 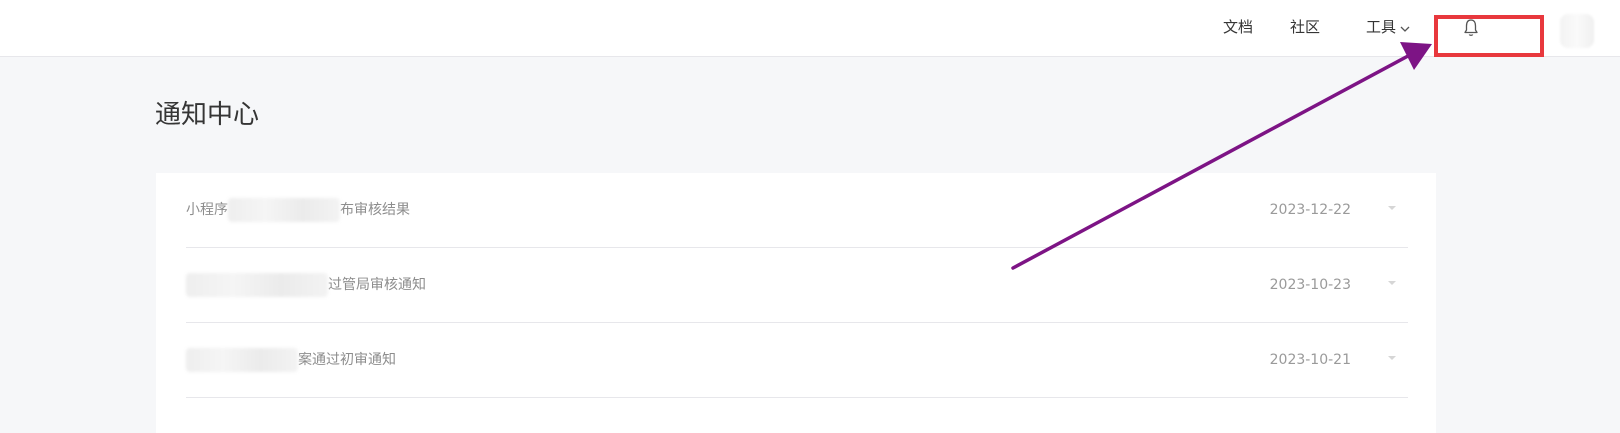 What do you see at coordinates (207, 115) in the screenshot?
I see `page-title: 通知中心` at bounding box center [207, 115].